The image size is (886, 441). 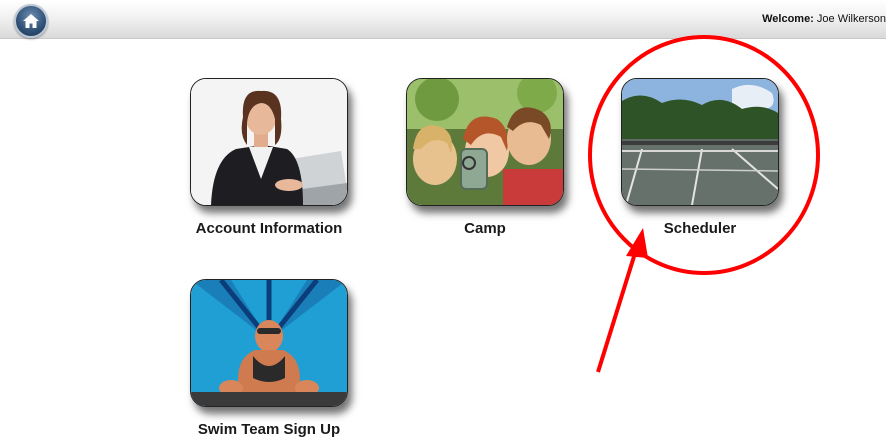 What do you see at coordinates (485, 228) in the screenshot?
I see `camp-label: Camp` at bounding box center [485, 228].